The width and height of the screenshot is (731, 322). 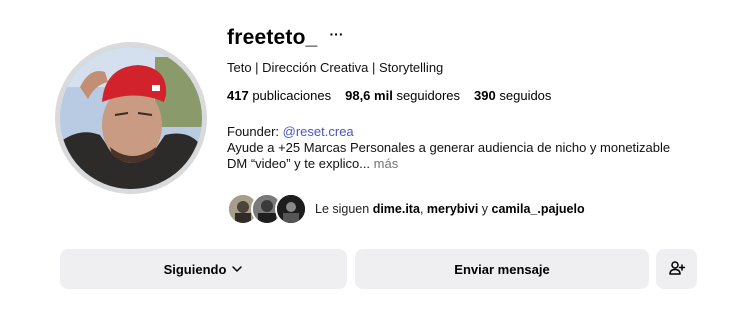 What do you see at coordinates (396, 209) in the screenshot?
I see `followed-by-user-1: dime.ita` at bounding box center [396, 209].